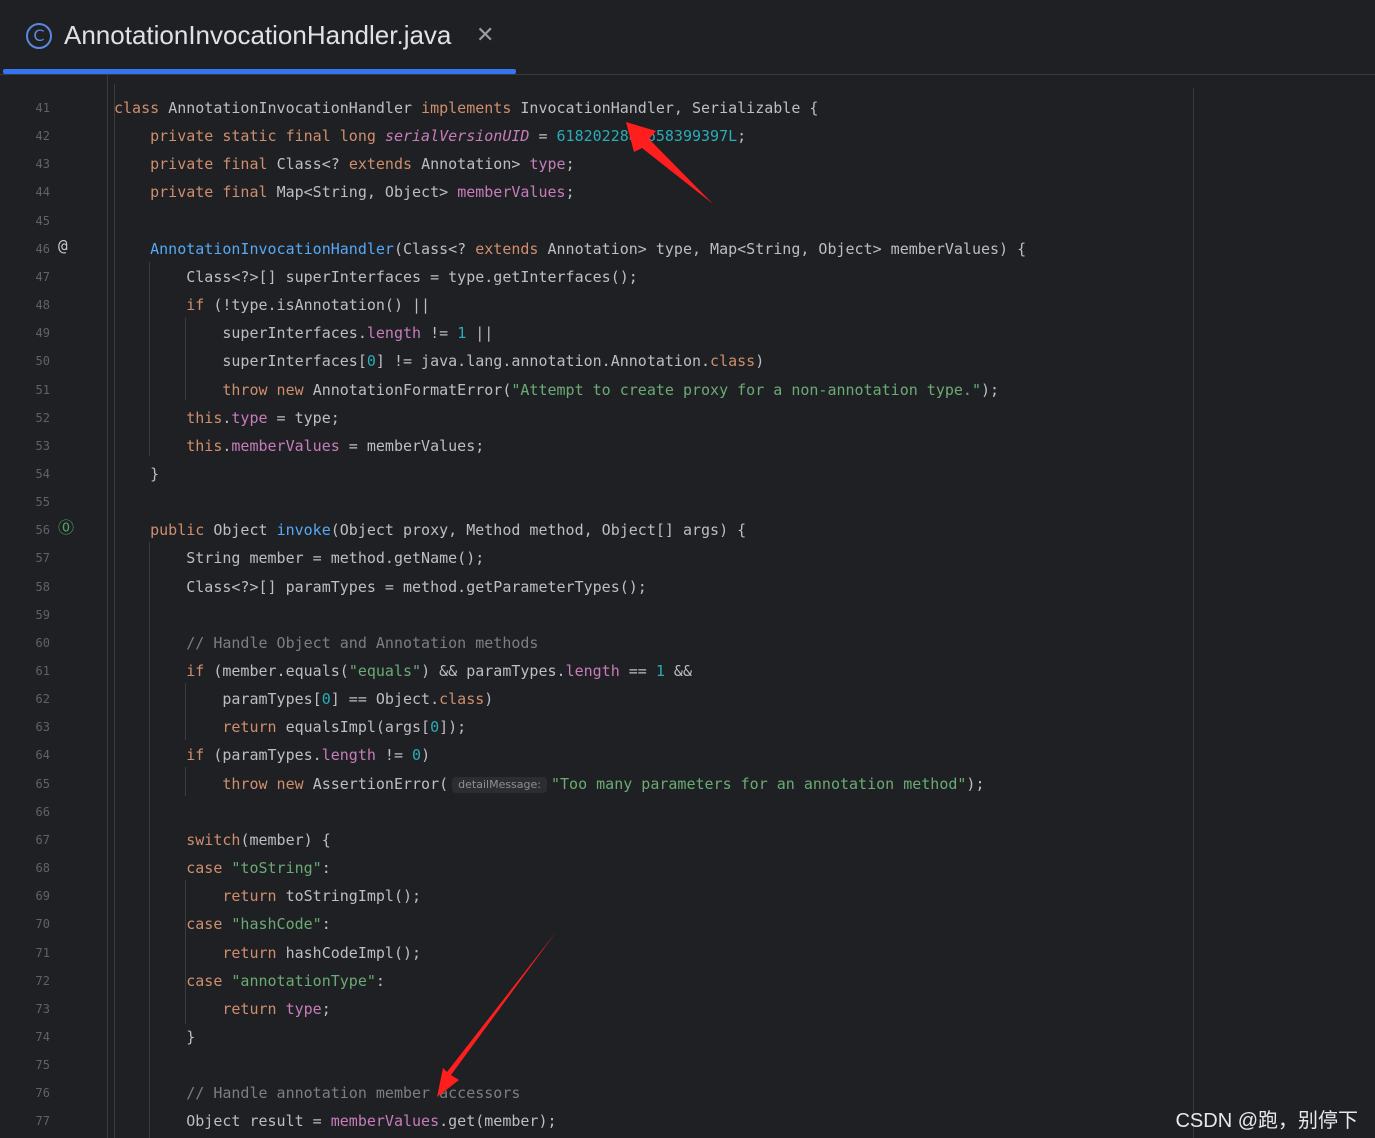  What do you see at coordinates (42, 727) in the screenshot?
I see `line-number: 63` at bounding box center [42, 727].